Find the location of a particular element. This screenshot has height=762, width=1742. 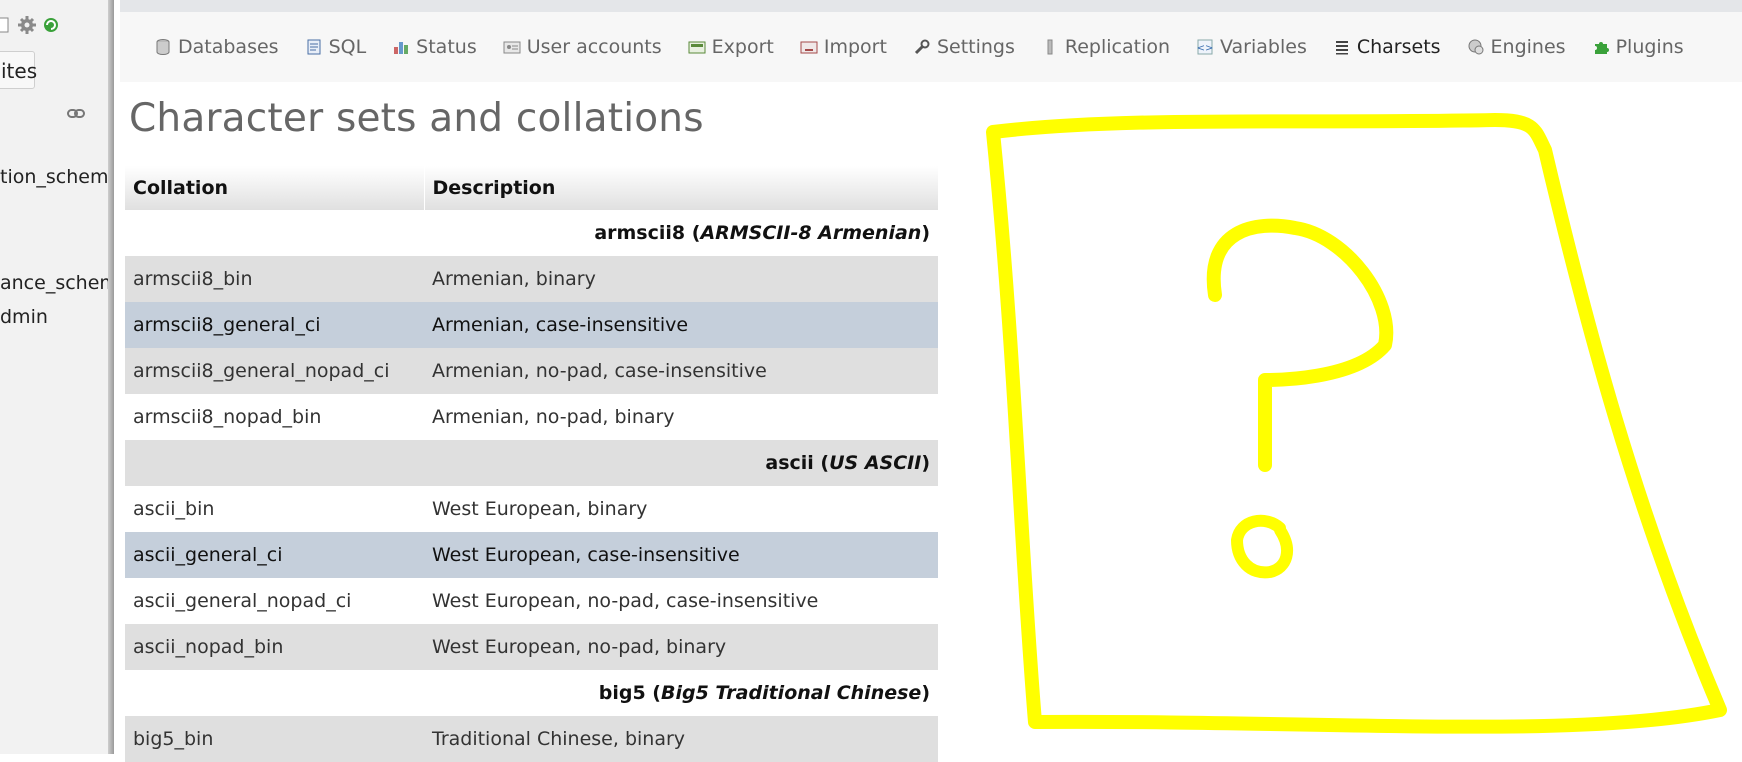

collation-cell: armscii8_bin is located at coordinates (274, 279).